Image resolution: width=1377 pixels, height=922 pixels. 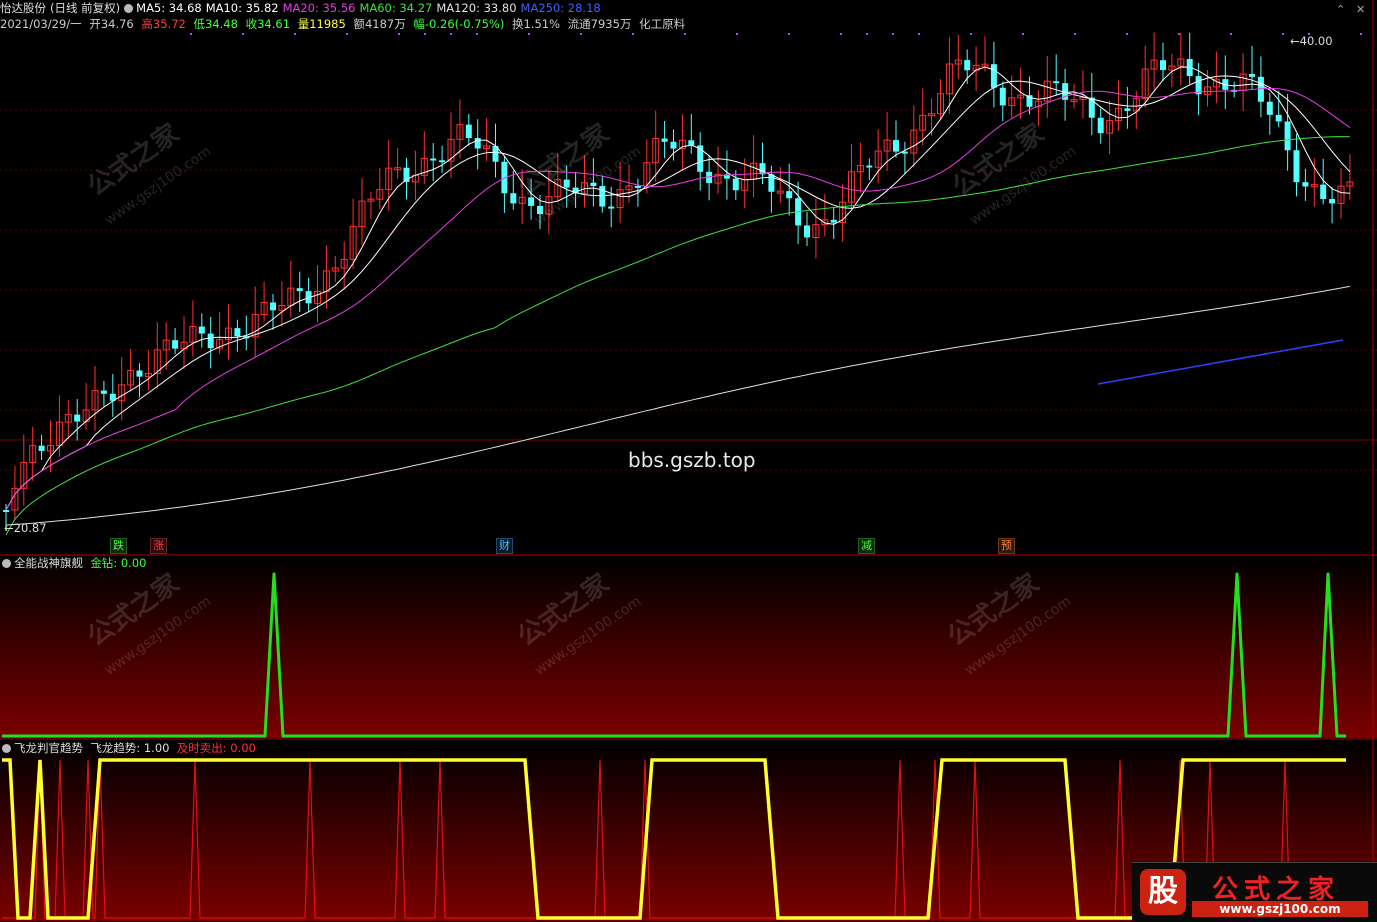 What do you see at coordinates (1340, 9) in the screenshot?
I see `collapse-icon: ⌃` at bounding box center [1340, 9].